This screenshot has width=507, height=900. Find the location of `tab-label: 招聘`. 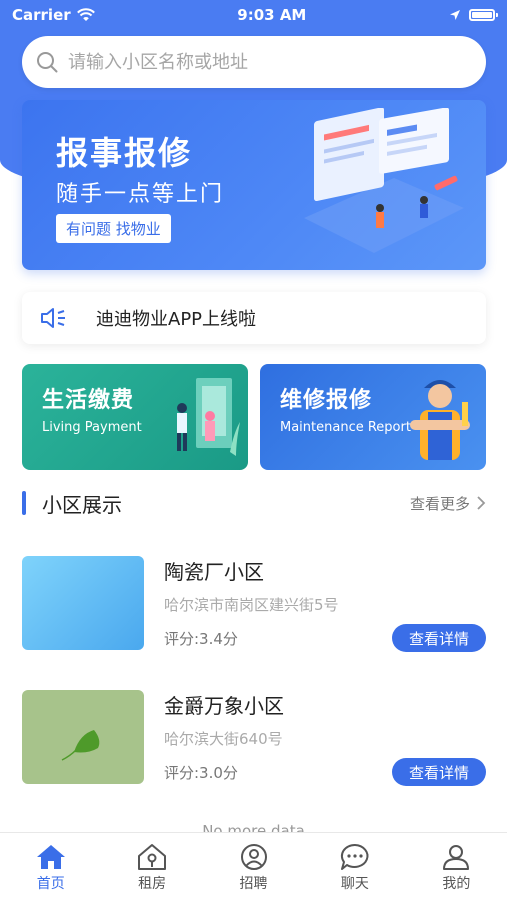

tab-label: 招聘 is located at coordinates (253, 884).